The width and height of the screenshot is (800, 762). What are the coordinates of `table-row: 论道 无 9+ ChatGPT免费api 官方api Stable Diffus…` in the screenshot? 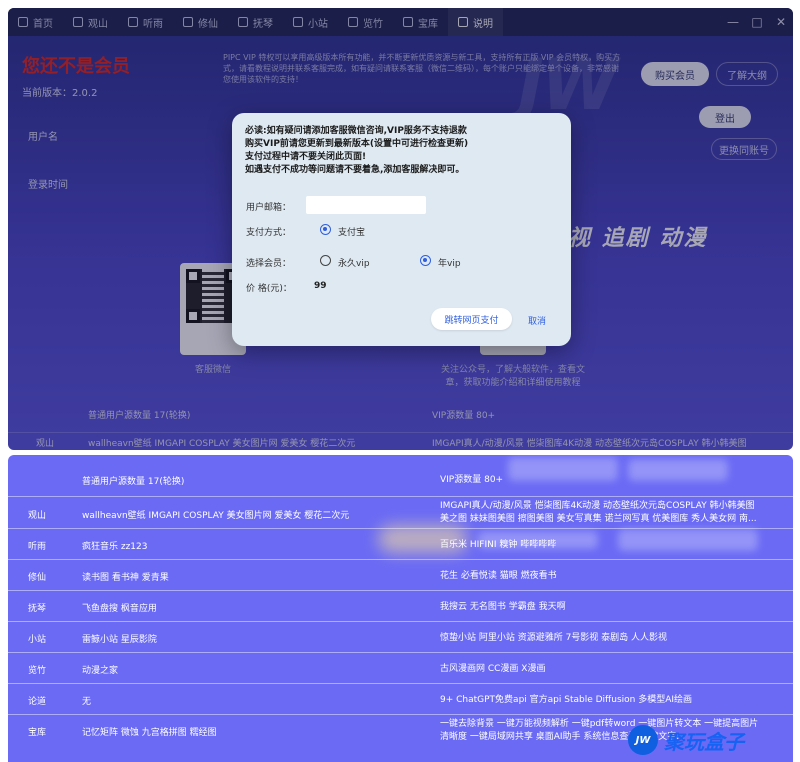 It's located at (400, 699).